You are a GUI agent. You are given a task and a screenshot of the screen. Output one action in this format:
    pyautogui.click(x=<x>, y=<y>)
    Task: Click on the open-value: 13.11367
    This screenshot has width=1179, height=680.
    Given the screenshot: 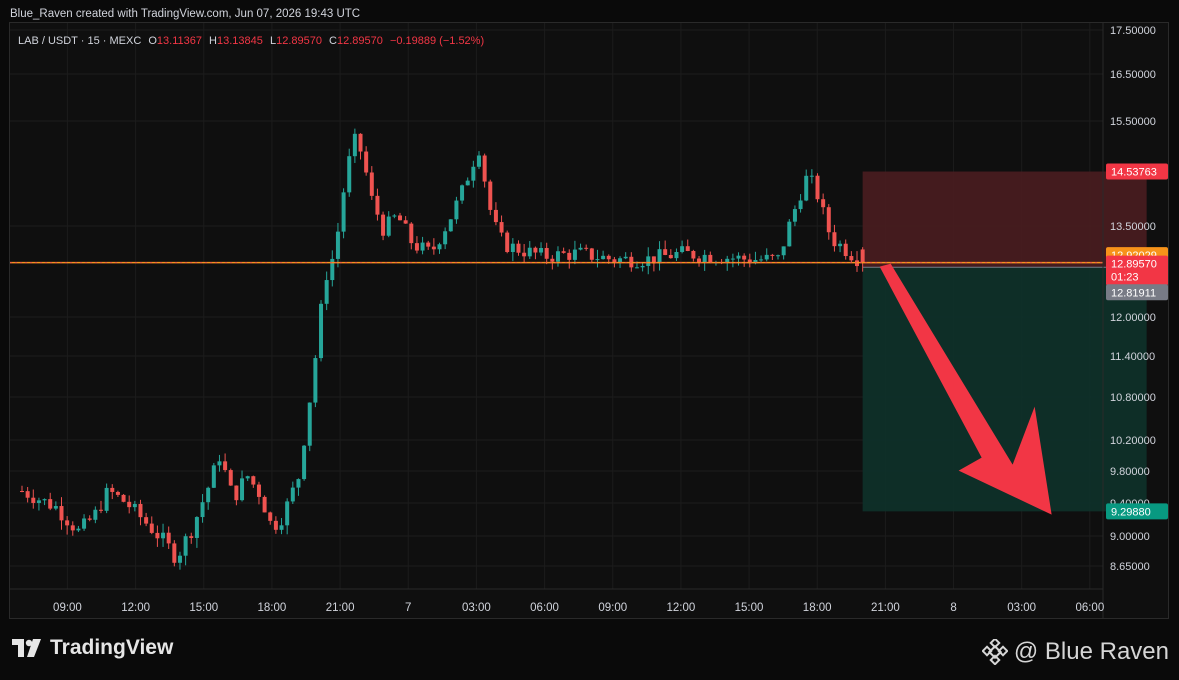 What is the action you would take?
    pyautogui.click(x=179, y=41)
    